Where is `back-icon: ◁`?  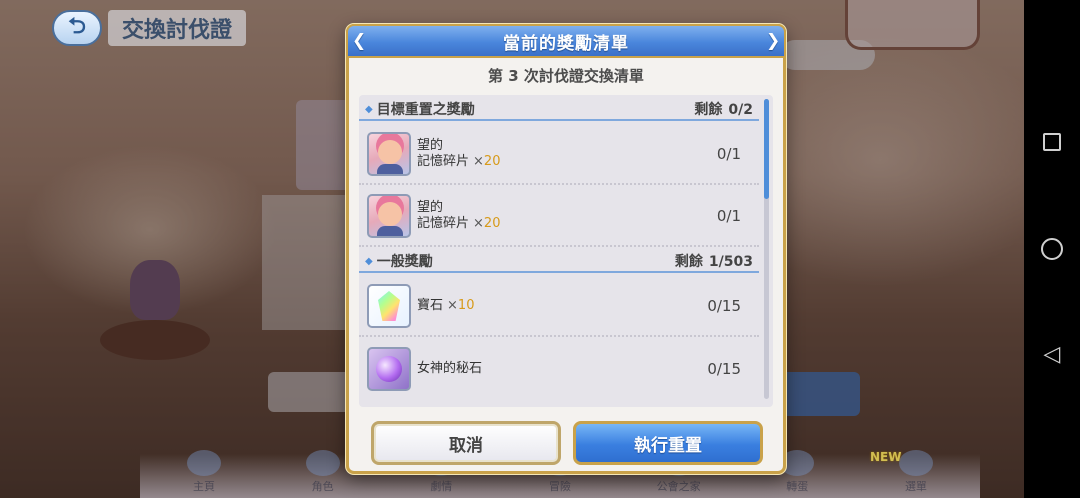
back-icon: ◁ is located at coordinates (1052, 354).